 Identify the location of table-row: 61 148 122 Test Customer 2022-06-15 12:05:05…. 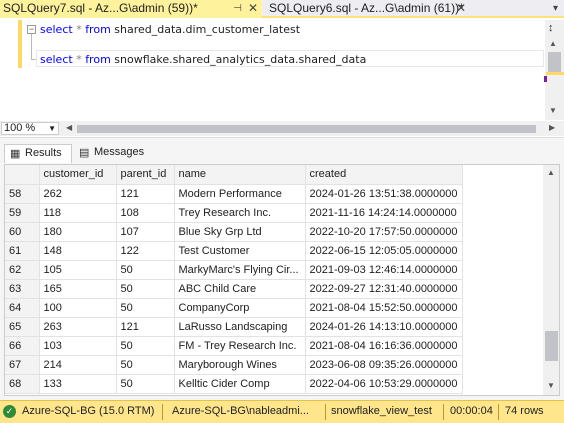
(234, 251).